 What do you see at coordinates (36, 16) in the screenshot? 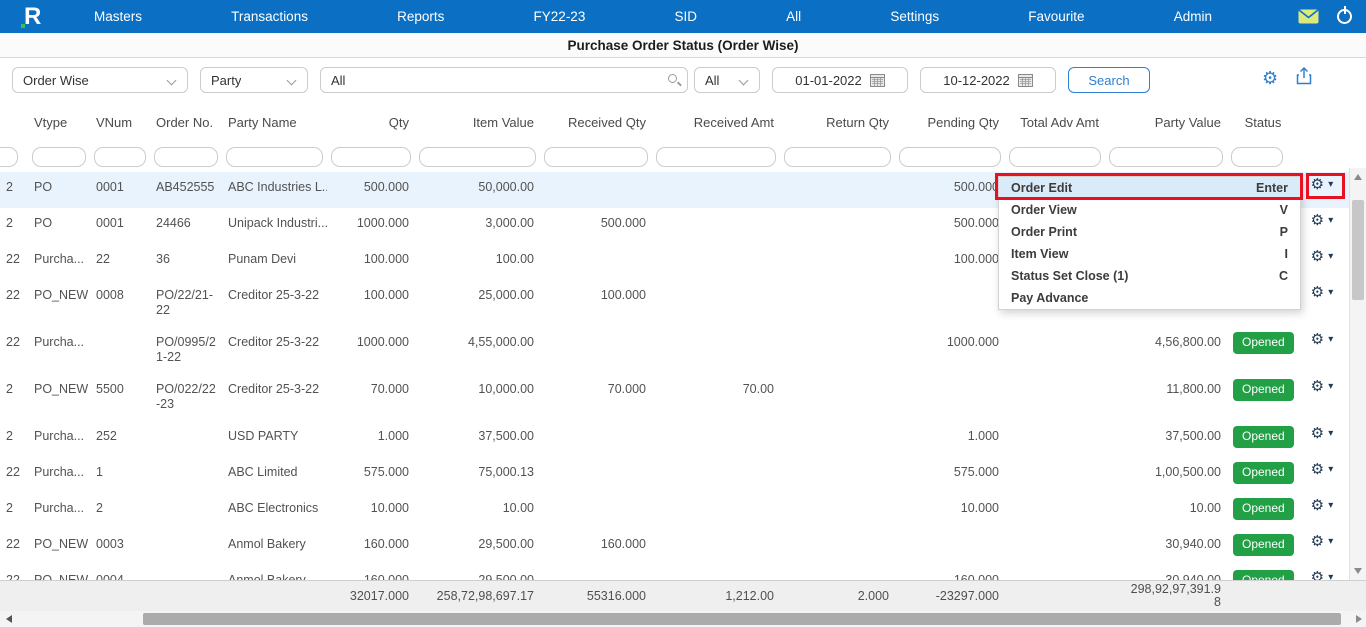
I see `app-logo: R` at bounding box center [36, 16].